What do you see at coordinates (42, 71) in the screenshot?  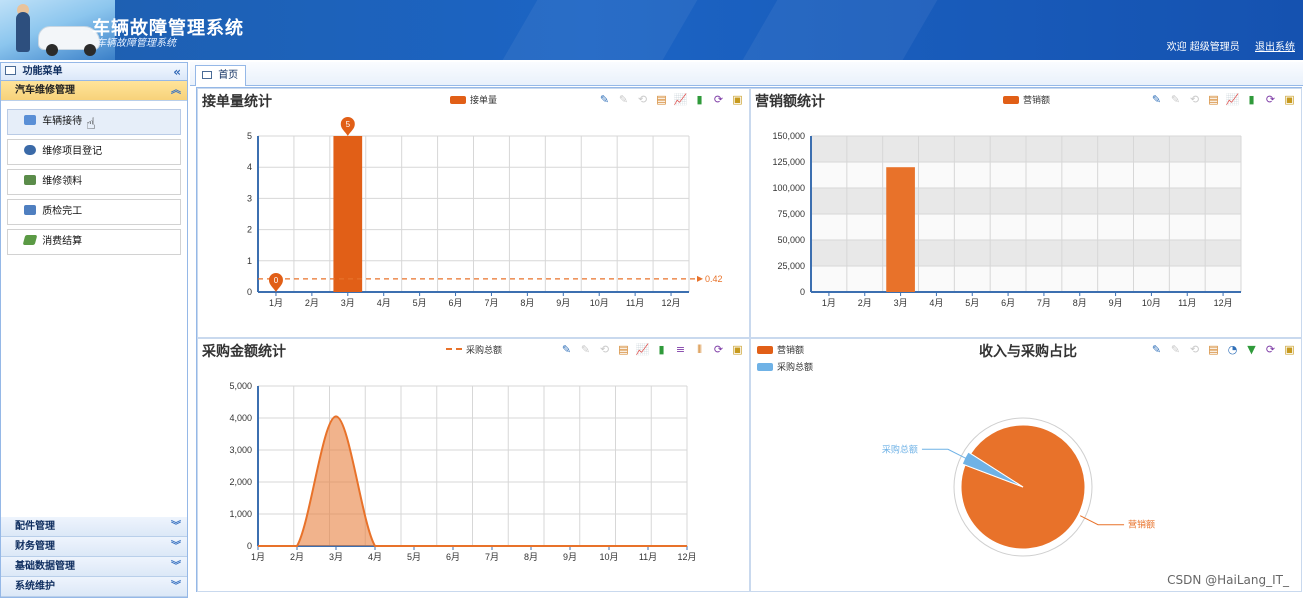 I see `sidebar-title: 功能菜单` at bounding box center [42, 71].